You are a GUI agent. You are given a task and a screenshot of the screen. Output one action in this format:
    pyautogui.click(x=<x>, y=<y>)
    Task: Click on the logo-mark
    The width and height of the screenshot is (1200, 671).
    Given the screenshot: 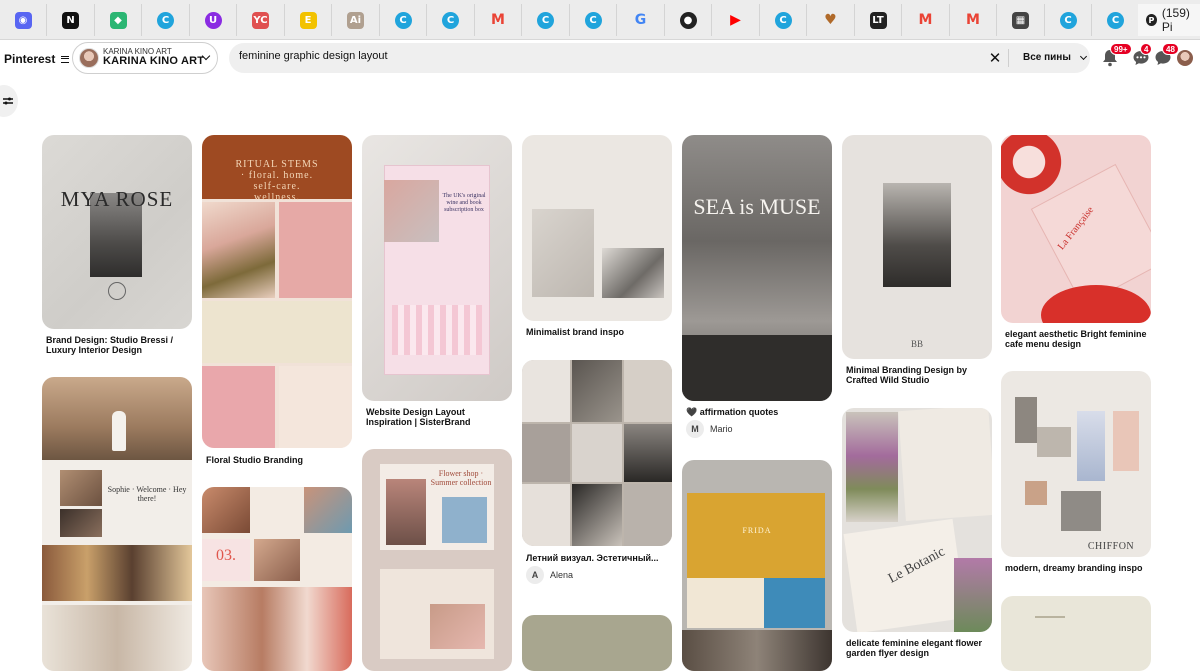 What is the action you would take?
    pyautogui.click(x=117, y=291)
    